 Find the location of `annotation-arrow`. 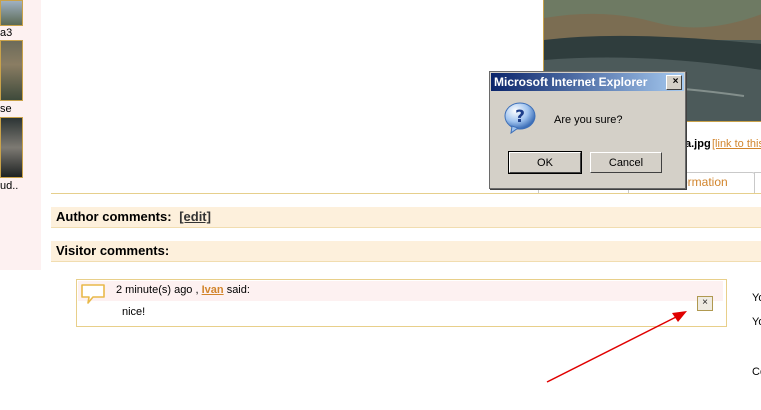

annotation-arrow is located at coordinates (616, 347).